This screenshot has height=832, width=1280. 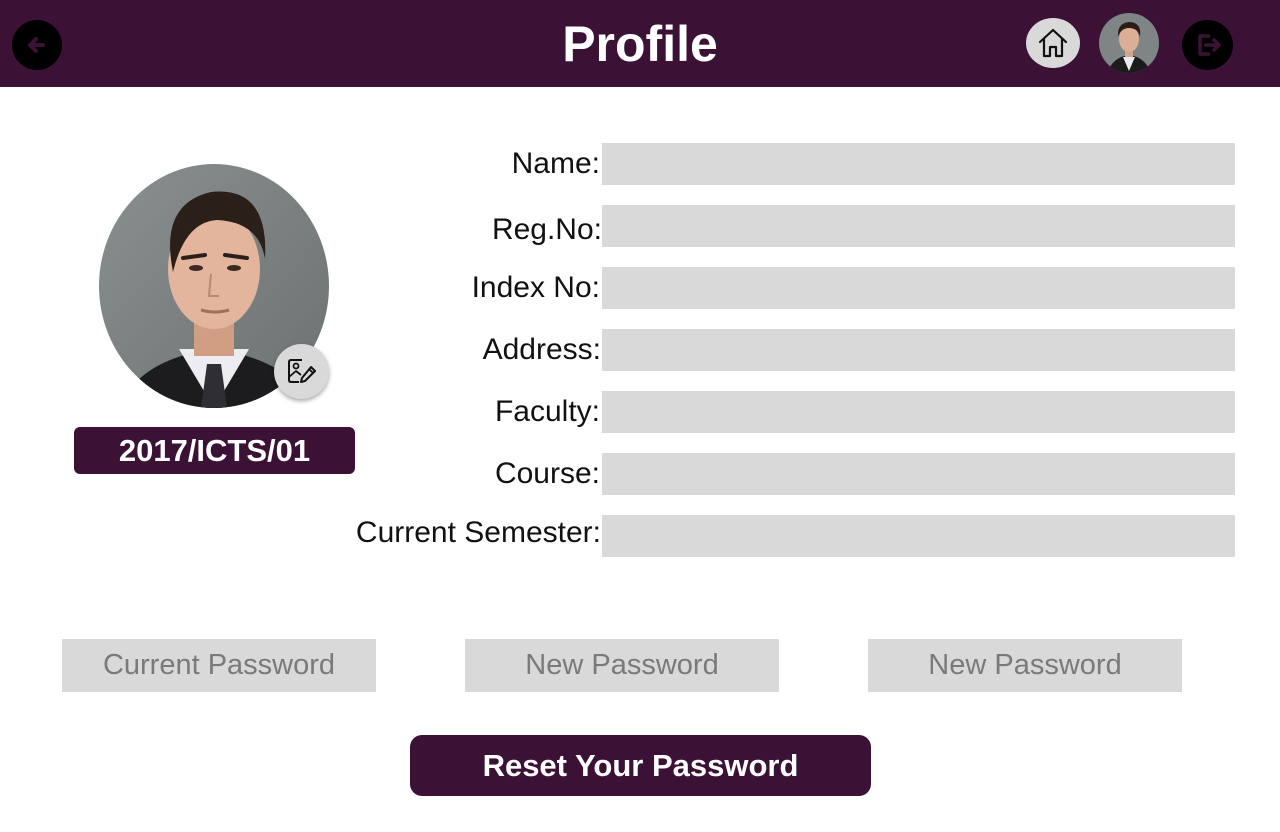 I want to click on address-label: Address:, so click(x=541, y=349).